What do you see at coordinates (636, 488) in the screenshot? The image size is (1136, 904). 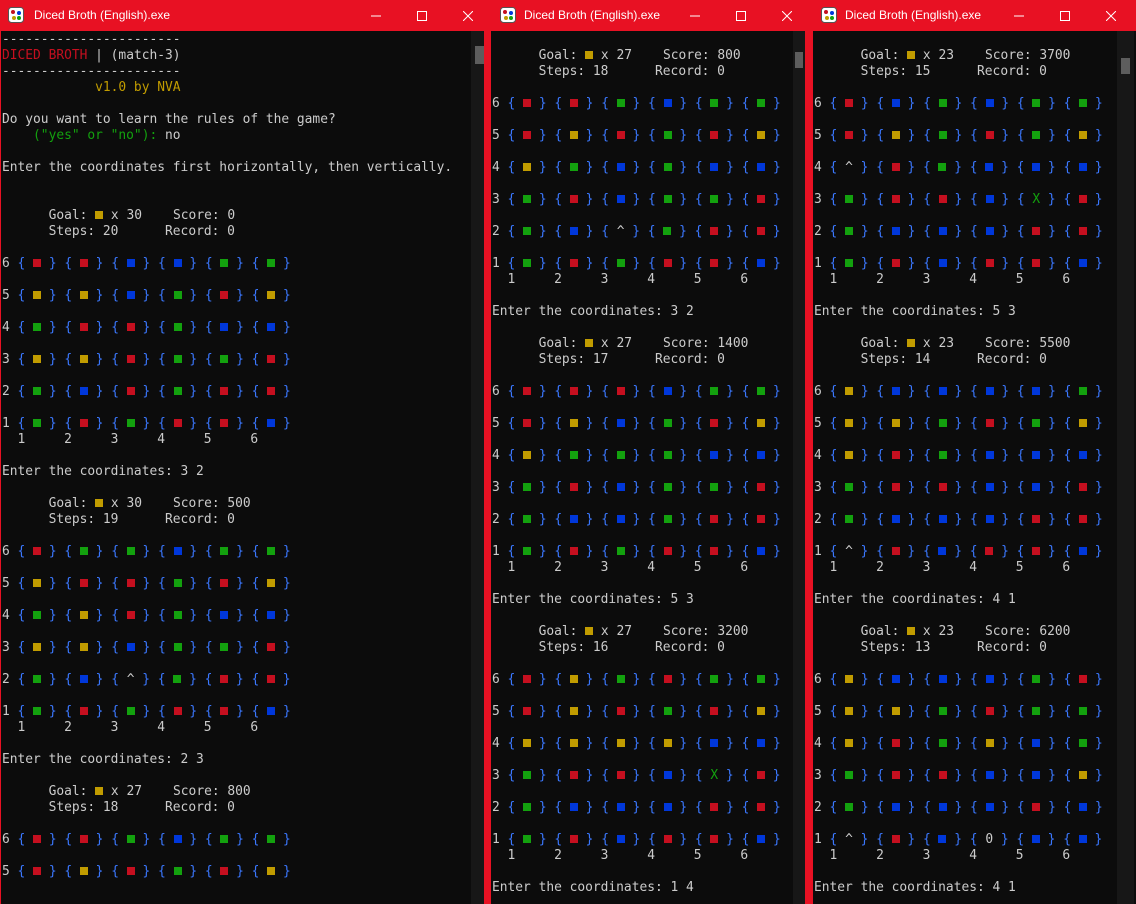 I see `board-row: 3 { } { } { } { } { } { }` at bounding box center [636, 488].